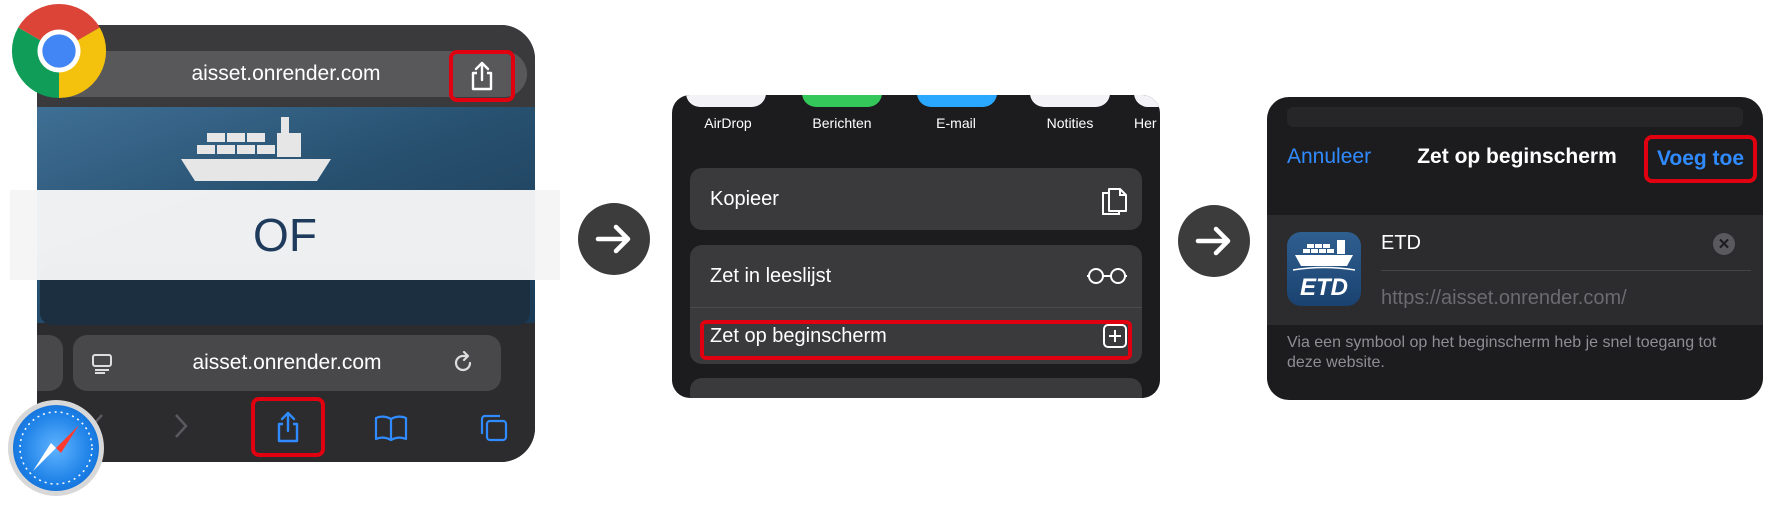  What do you see at coordinates (391, 428) in the screenshot?
I see `bookmarks-icon` at bounding box center [391, 428].